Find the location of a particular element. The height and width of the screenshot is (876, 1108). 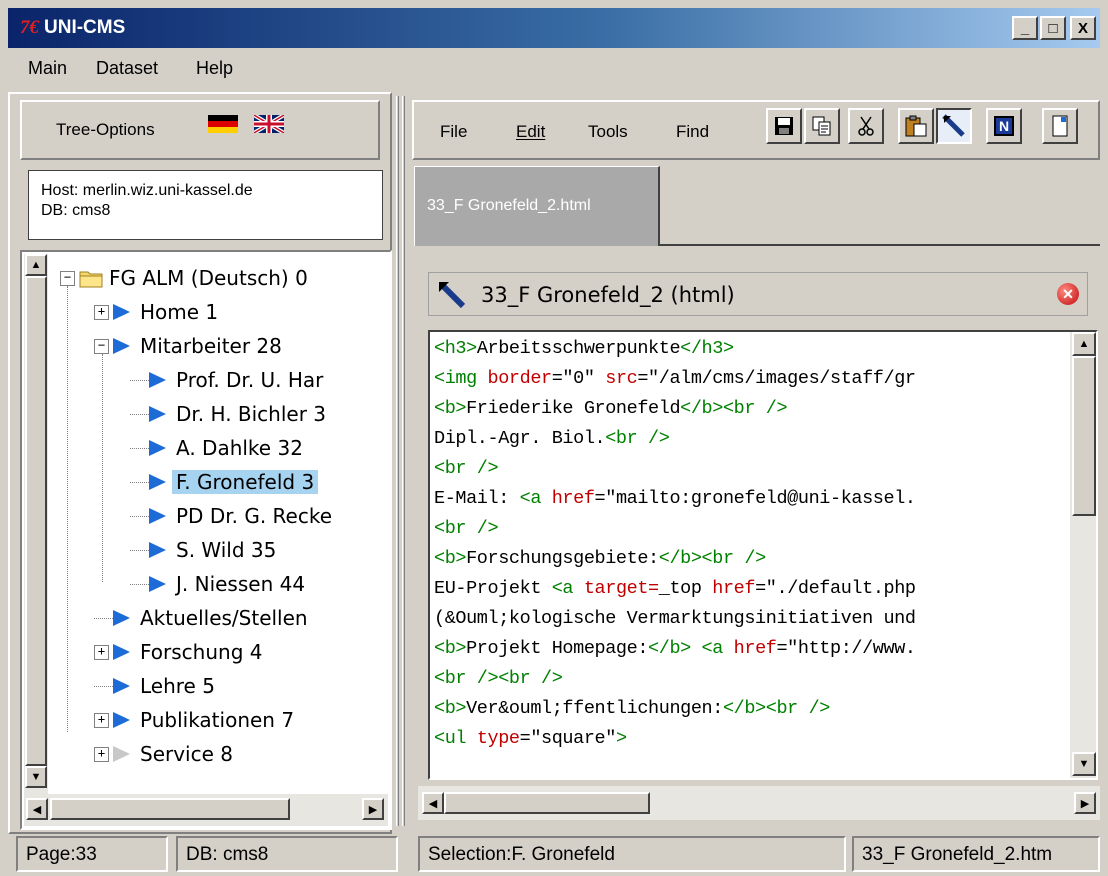

code-line: <b>Forschungsgebiete:</b><br /> is located at coordinates (600, 558).